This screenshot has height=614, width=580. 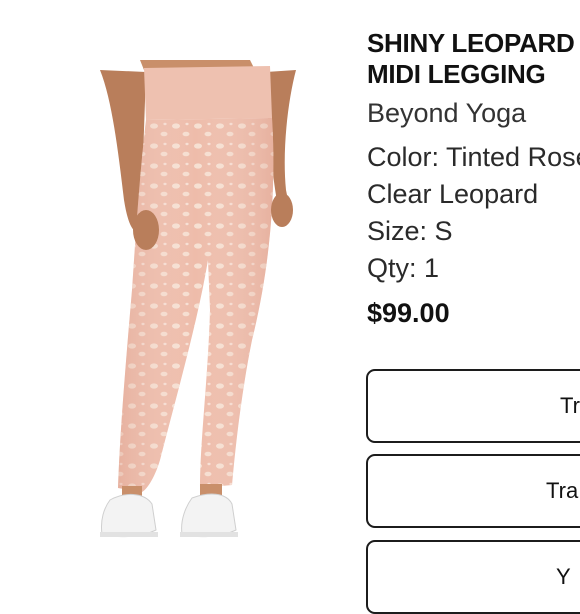 I want to click on quantity-attribute: Qty: 1, so click(x=403, y=268).